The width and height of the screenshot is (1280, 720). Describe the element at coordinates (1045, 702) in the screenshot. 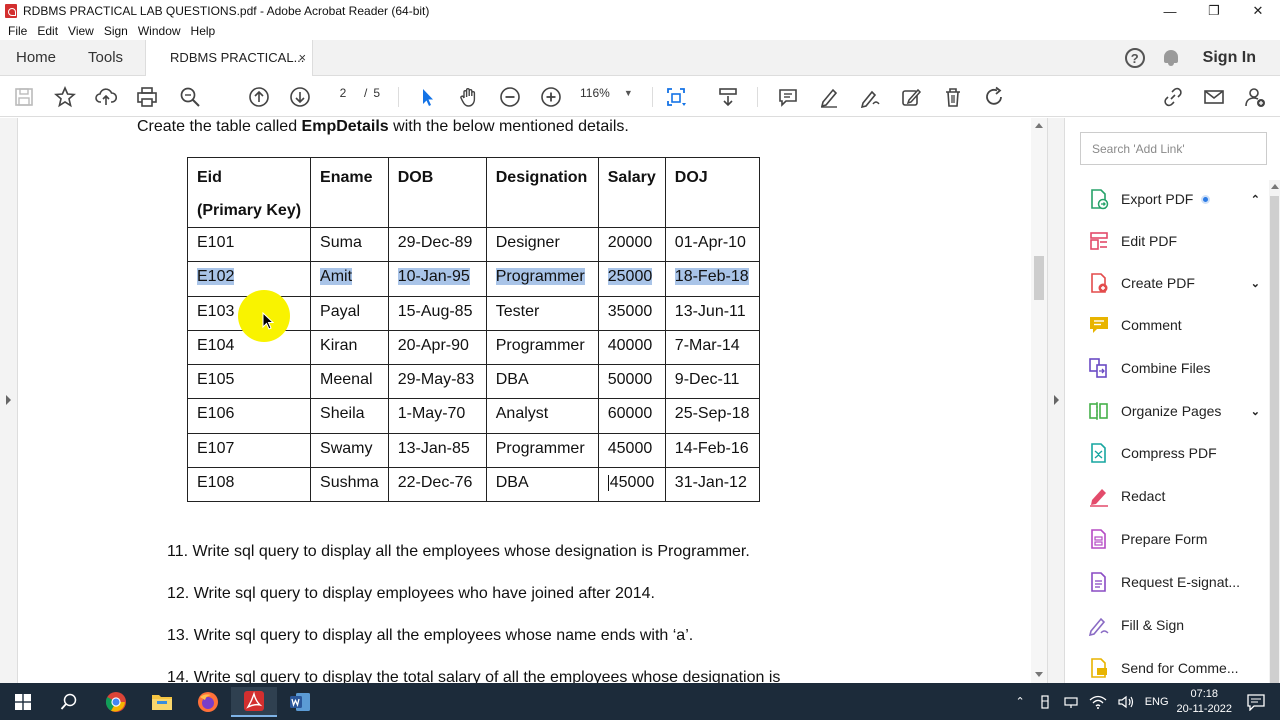

I see `onedrive-icon` at that location.